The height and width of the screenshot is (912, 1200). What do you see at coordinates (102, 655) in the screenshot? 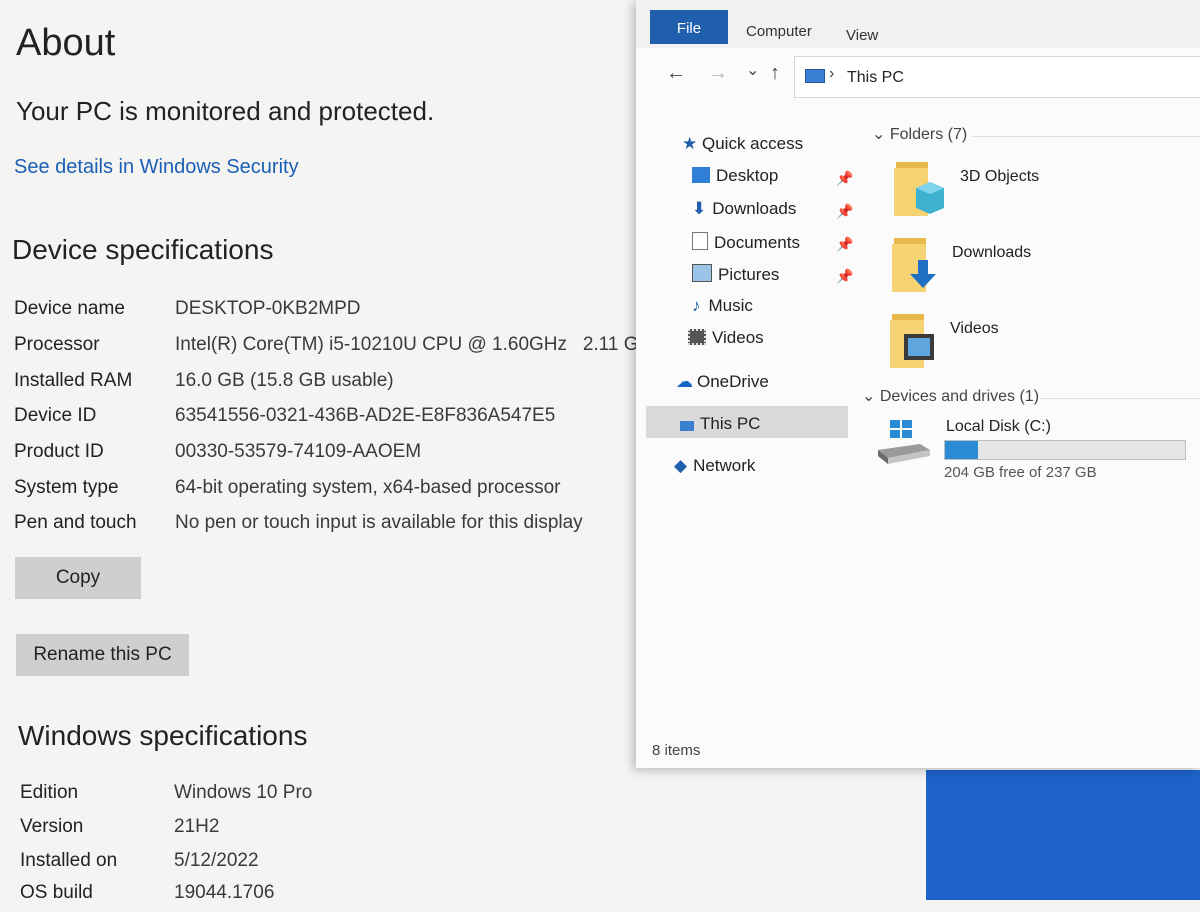
I see `rename-pc-button: Rename this PC` at bounding box center [102, 655].